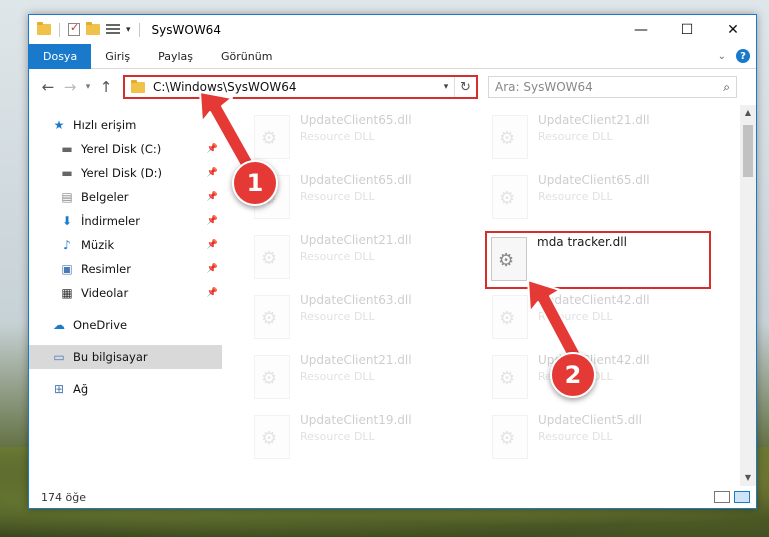 This screenshot has height=537, width=769. What do you see at coordinates (125, 269) in the screenshot?
I see `sidebar-item-pictures: ▣ Resimler 📌` at bounding box center [125, 269].